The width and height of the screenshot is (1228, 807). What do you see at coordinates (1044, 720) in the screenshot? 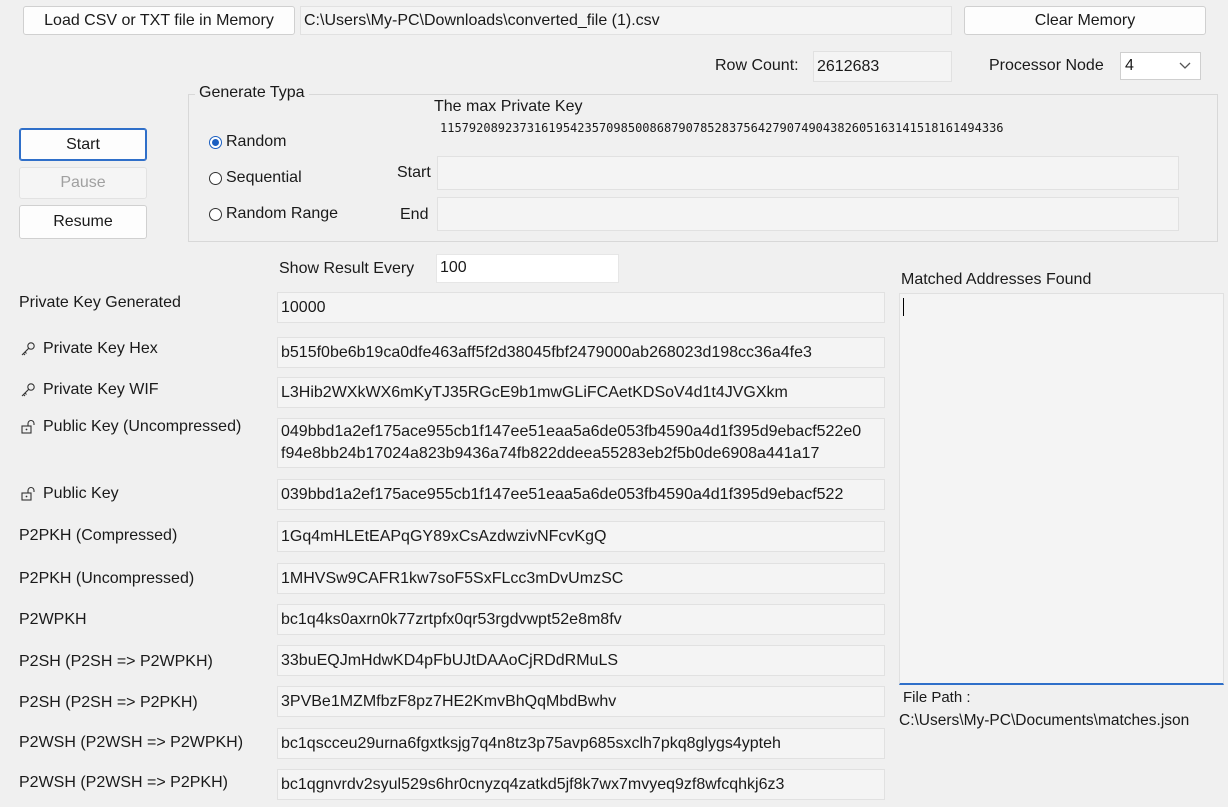
I see `file-path-value: C:\Users\My-PC\Documents\matches.json` at bounding box center [1044, 720].